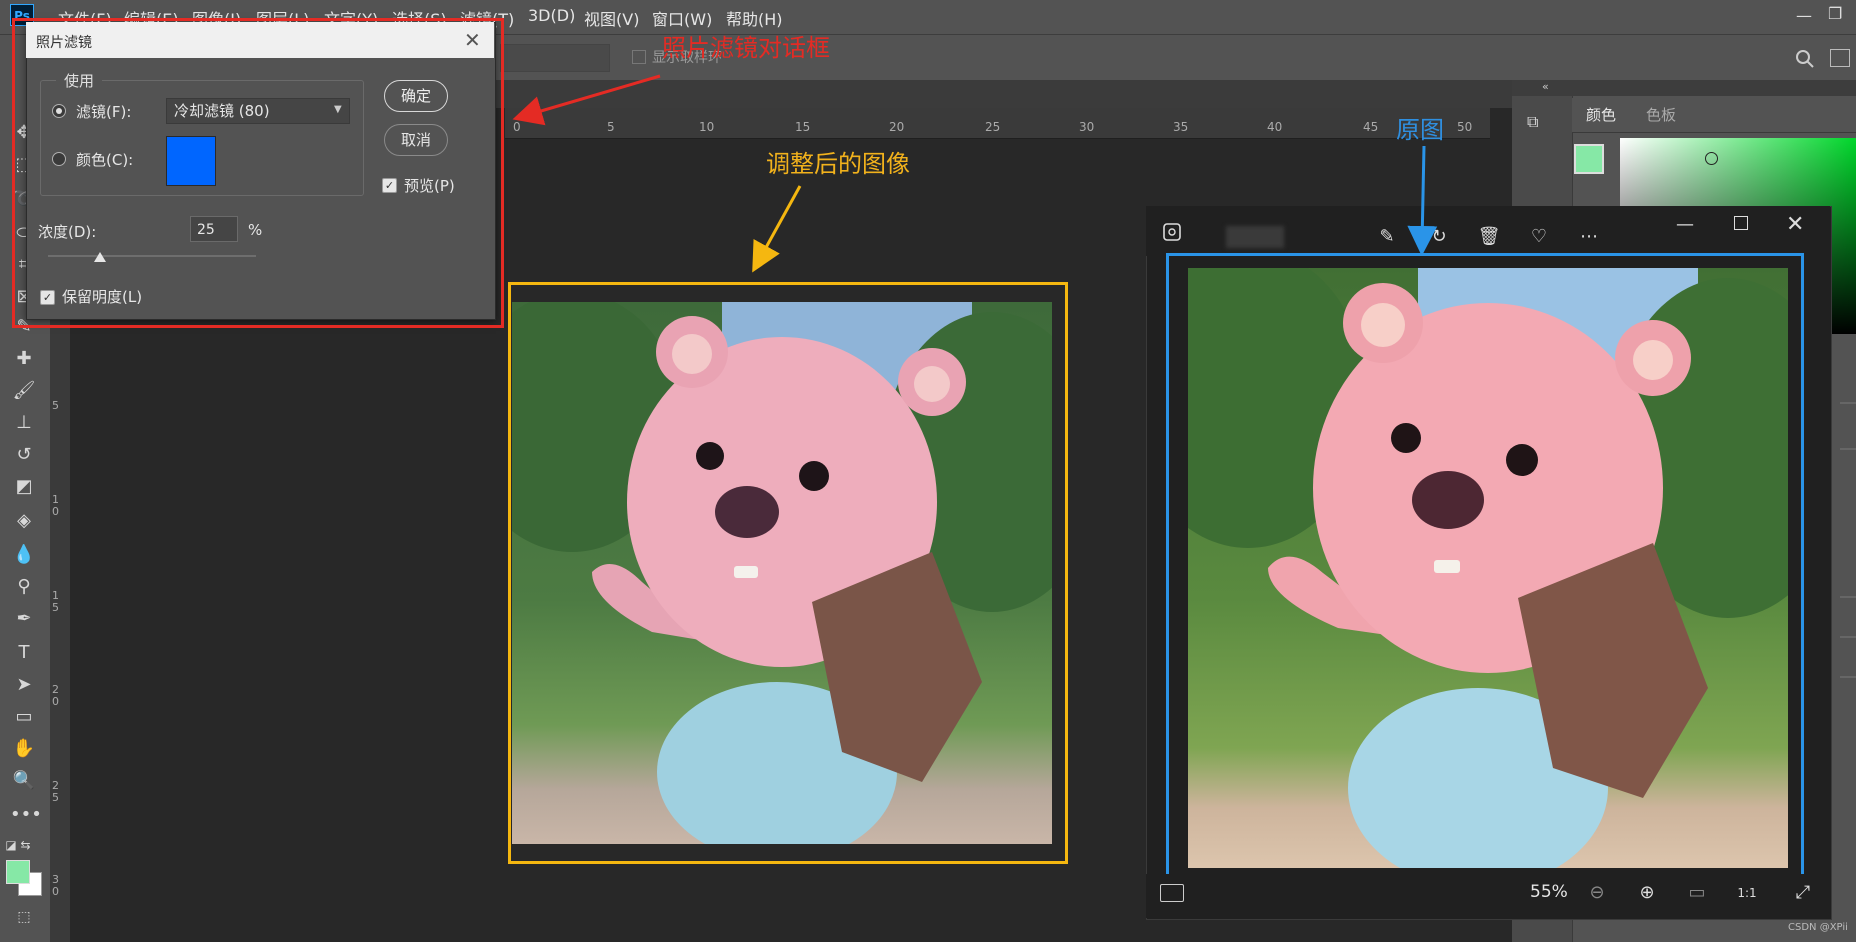  I want to click on edit-image-icon: ✎, so click(1387, 237).